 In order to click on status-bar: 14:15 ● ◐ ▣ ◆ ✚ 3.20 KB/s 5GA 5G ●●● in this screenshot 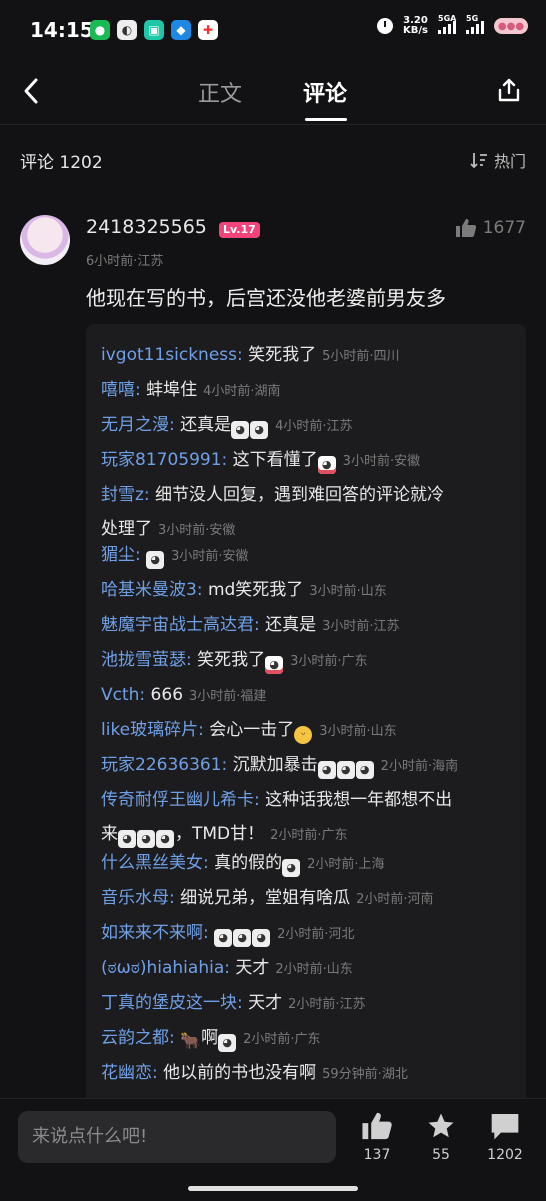, I will do `click(273, 30)`.